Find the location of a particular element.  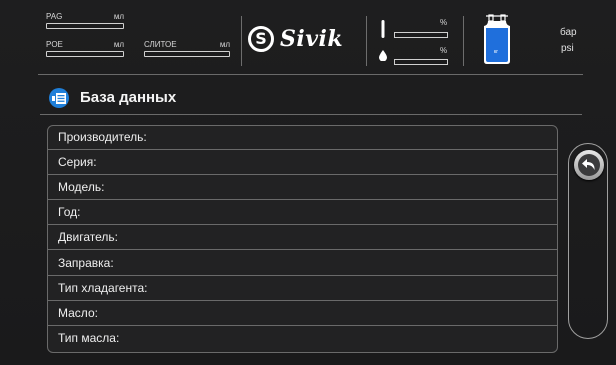

refrigerant-tank-icon is located at coordinates (497, 39).